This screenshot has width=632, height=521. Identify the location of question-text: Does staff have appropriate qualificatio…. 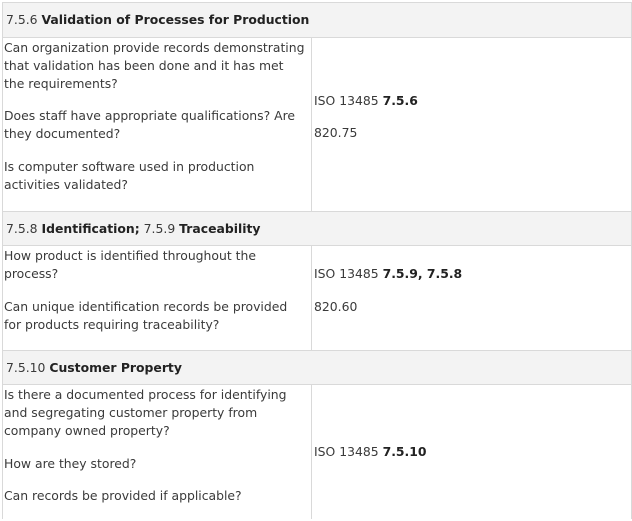
(150, 124).